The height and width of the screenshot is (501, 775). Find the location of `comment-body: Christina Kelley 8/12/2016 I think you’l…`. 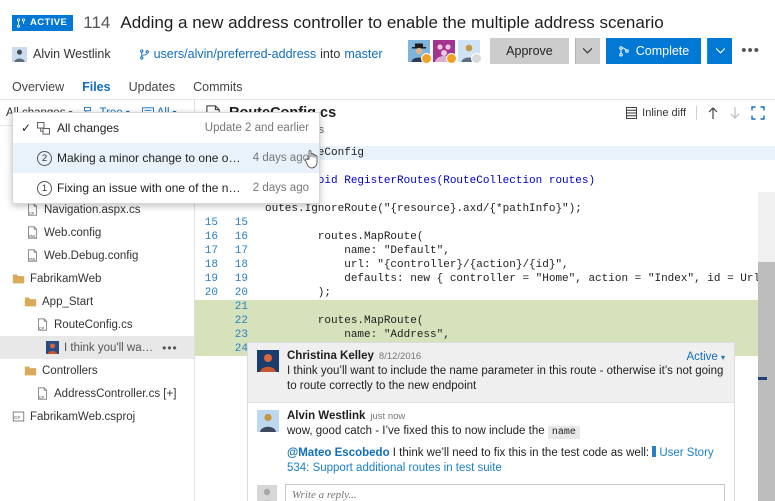

comment-body: Christina Kelley 8/12/2016 I think you’l… is located at coordinates (506, 372).